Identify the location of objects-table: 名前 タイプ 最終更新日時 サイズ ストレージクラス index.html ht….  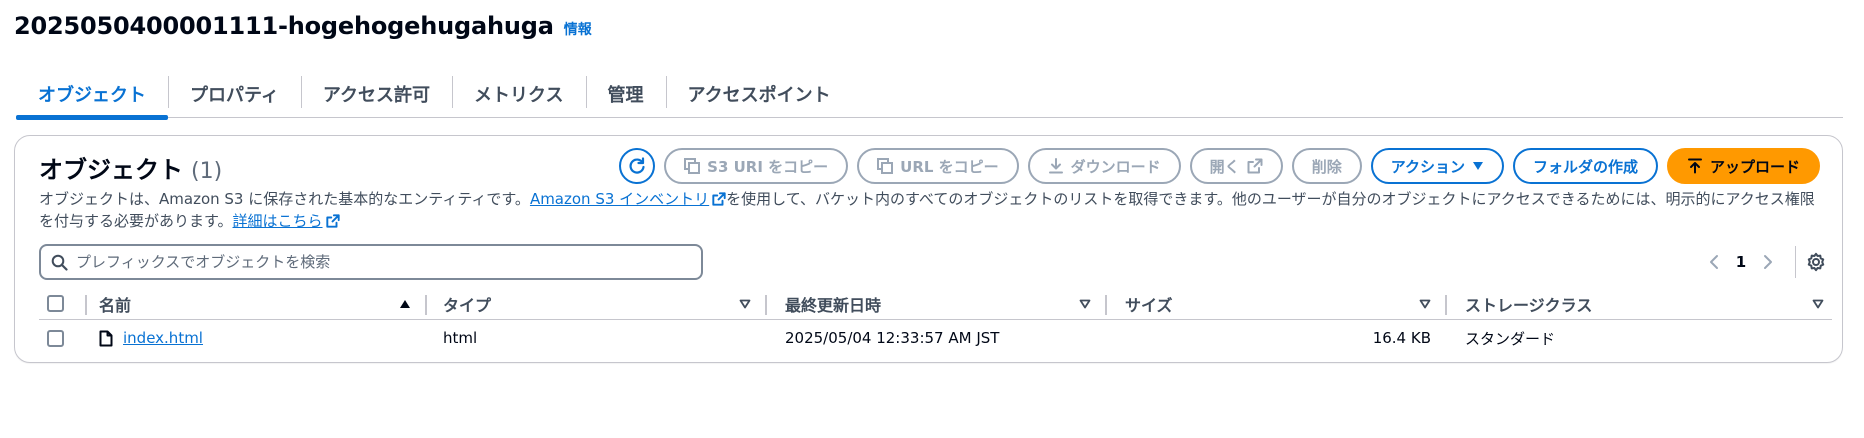
(935, 322).